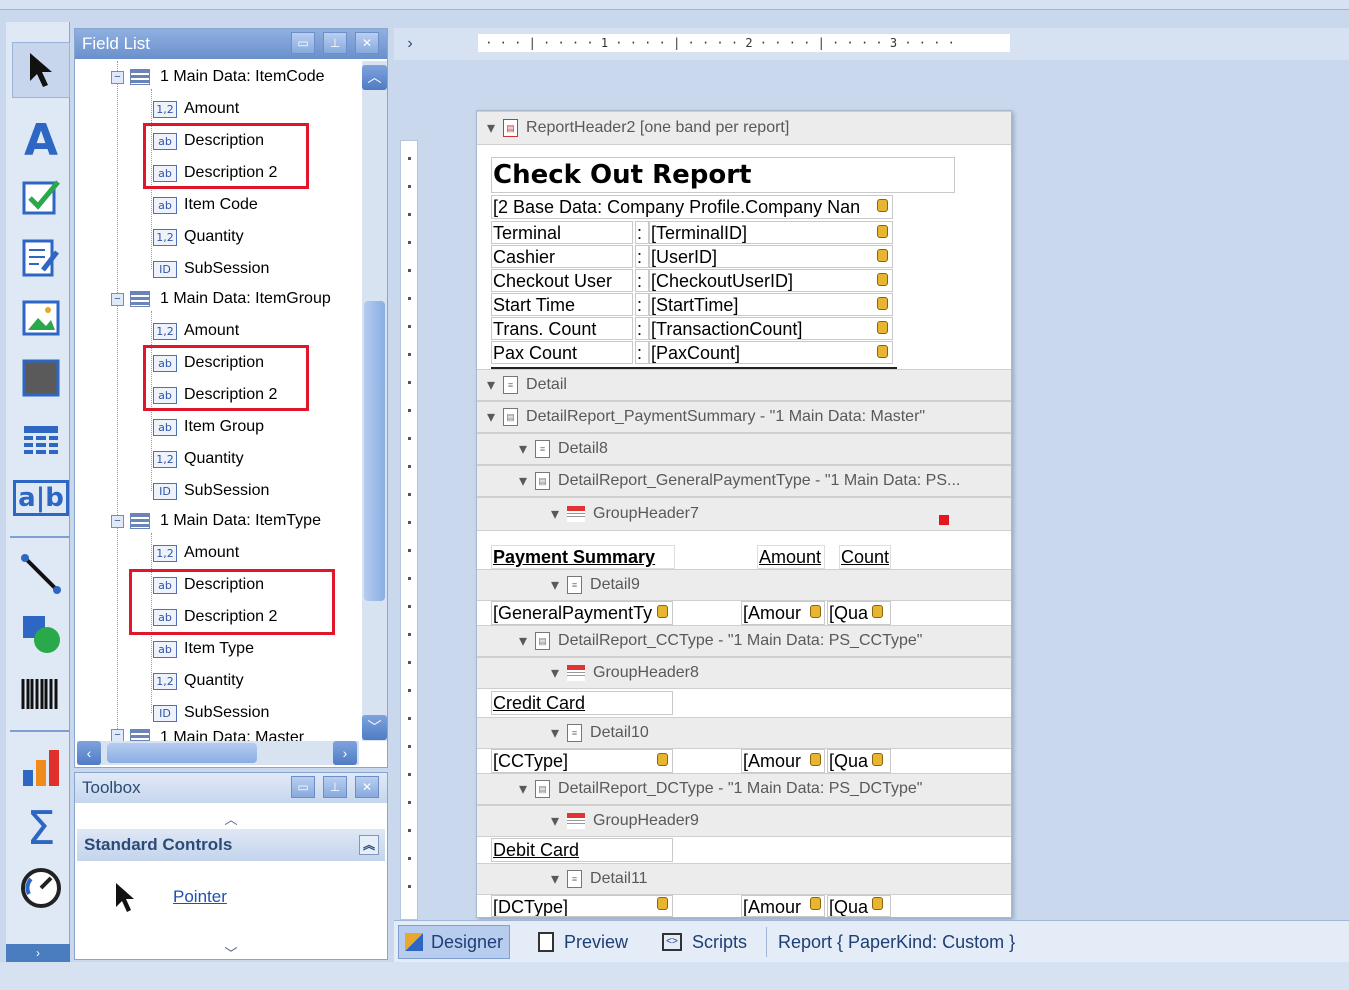  I want to click on tree-group-itemcode: − 1 Main Data: ItemCode, so click(218, 77).